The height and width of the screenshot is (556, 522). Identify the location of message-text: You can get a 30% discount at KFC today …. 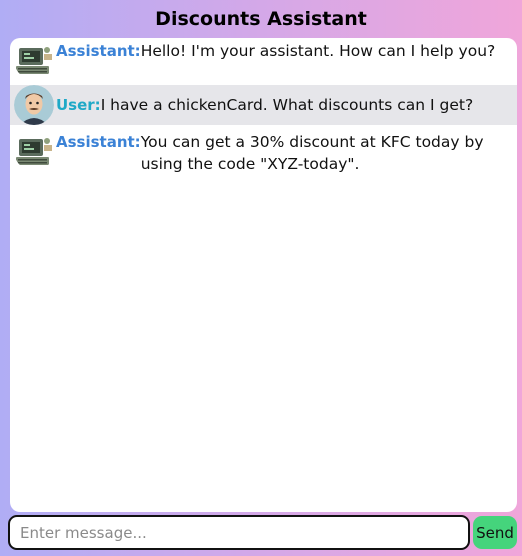
(312, 153).